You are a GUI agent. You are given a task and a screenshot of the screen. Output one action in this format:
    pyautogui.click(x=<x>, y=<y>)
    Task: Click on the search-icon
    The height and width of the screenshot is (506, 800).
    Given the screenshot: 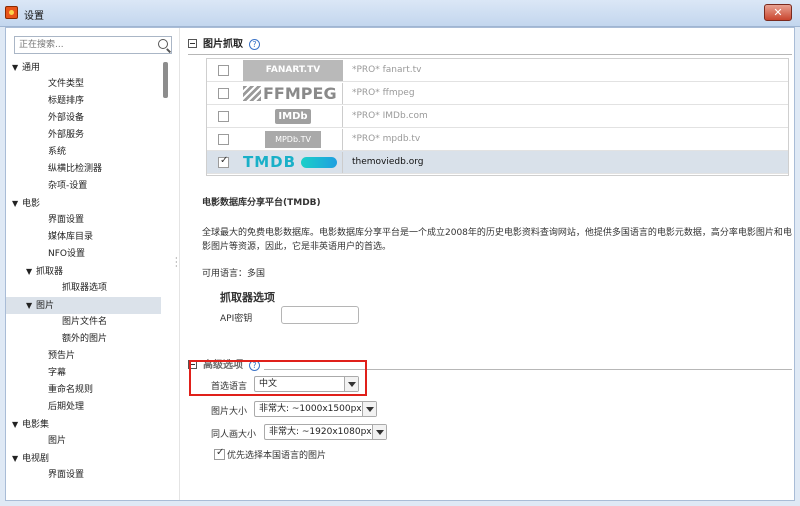 What is the action you would take?
    pyautogui.click(x=163, y=44)
    